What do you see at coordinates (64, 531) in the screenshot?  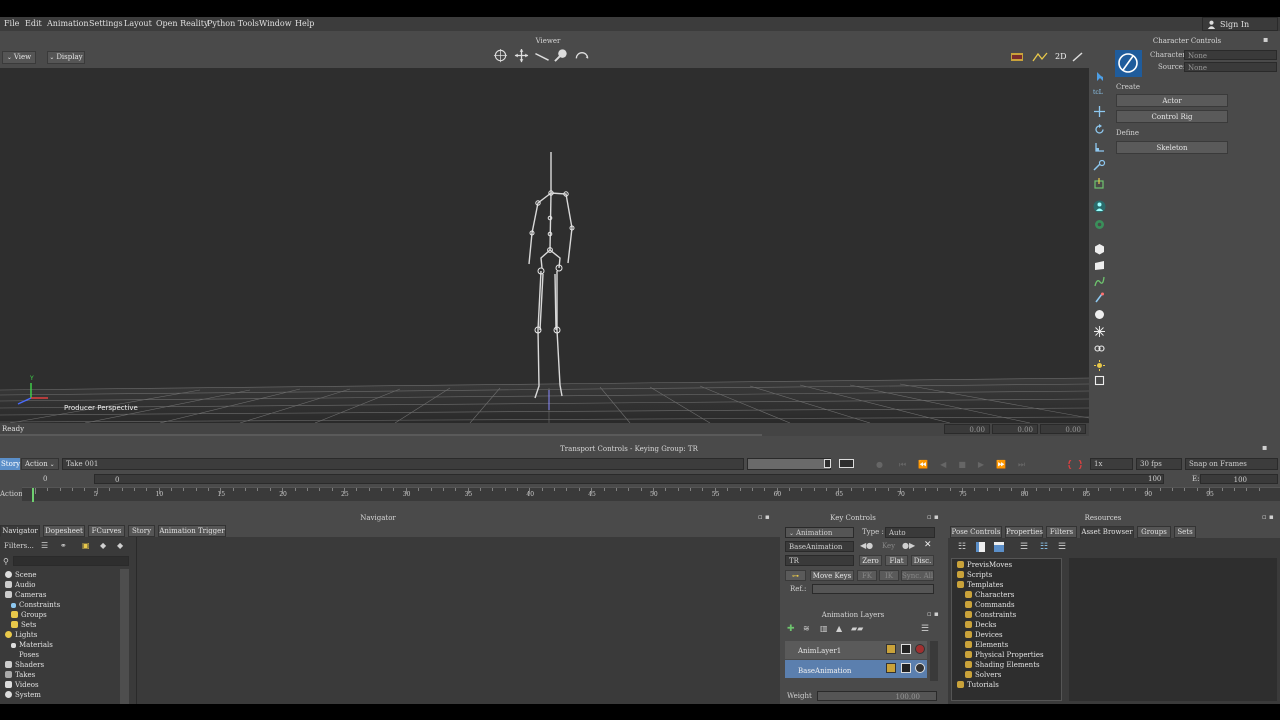 I see `tab-dopesheet: Dopesheet` at bounding box center [64, 531].